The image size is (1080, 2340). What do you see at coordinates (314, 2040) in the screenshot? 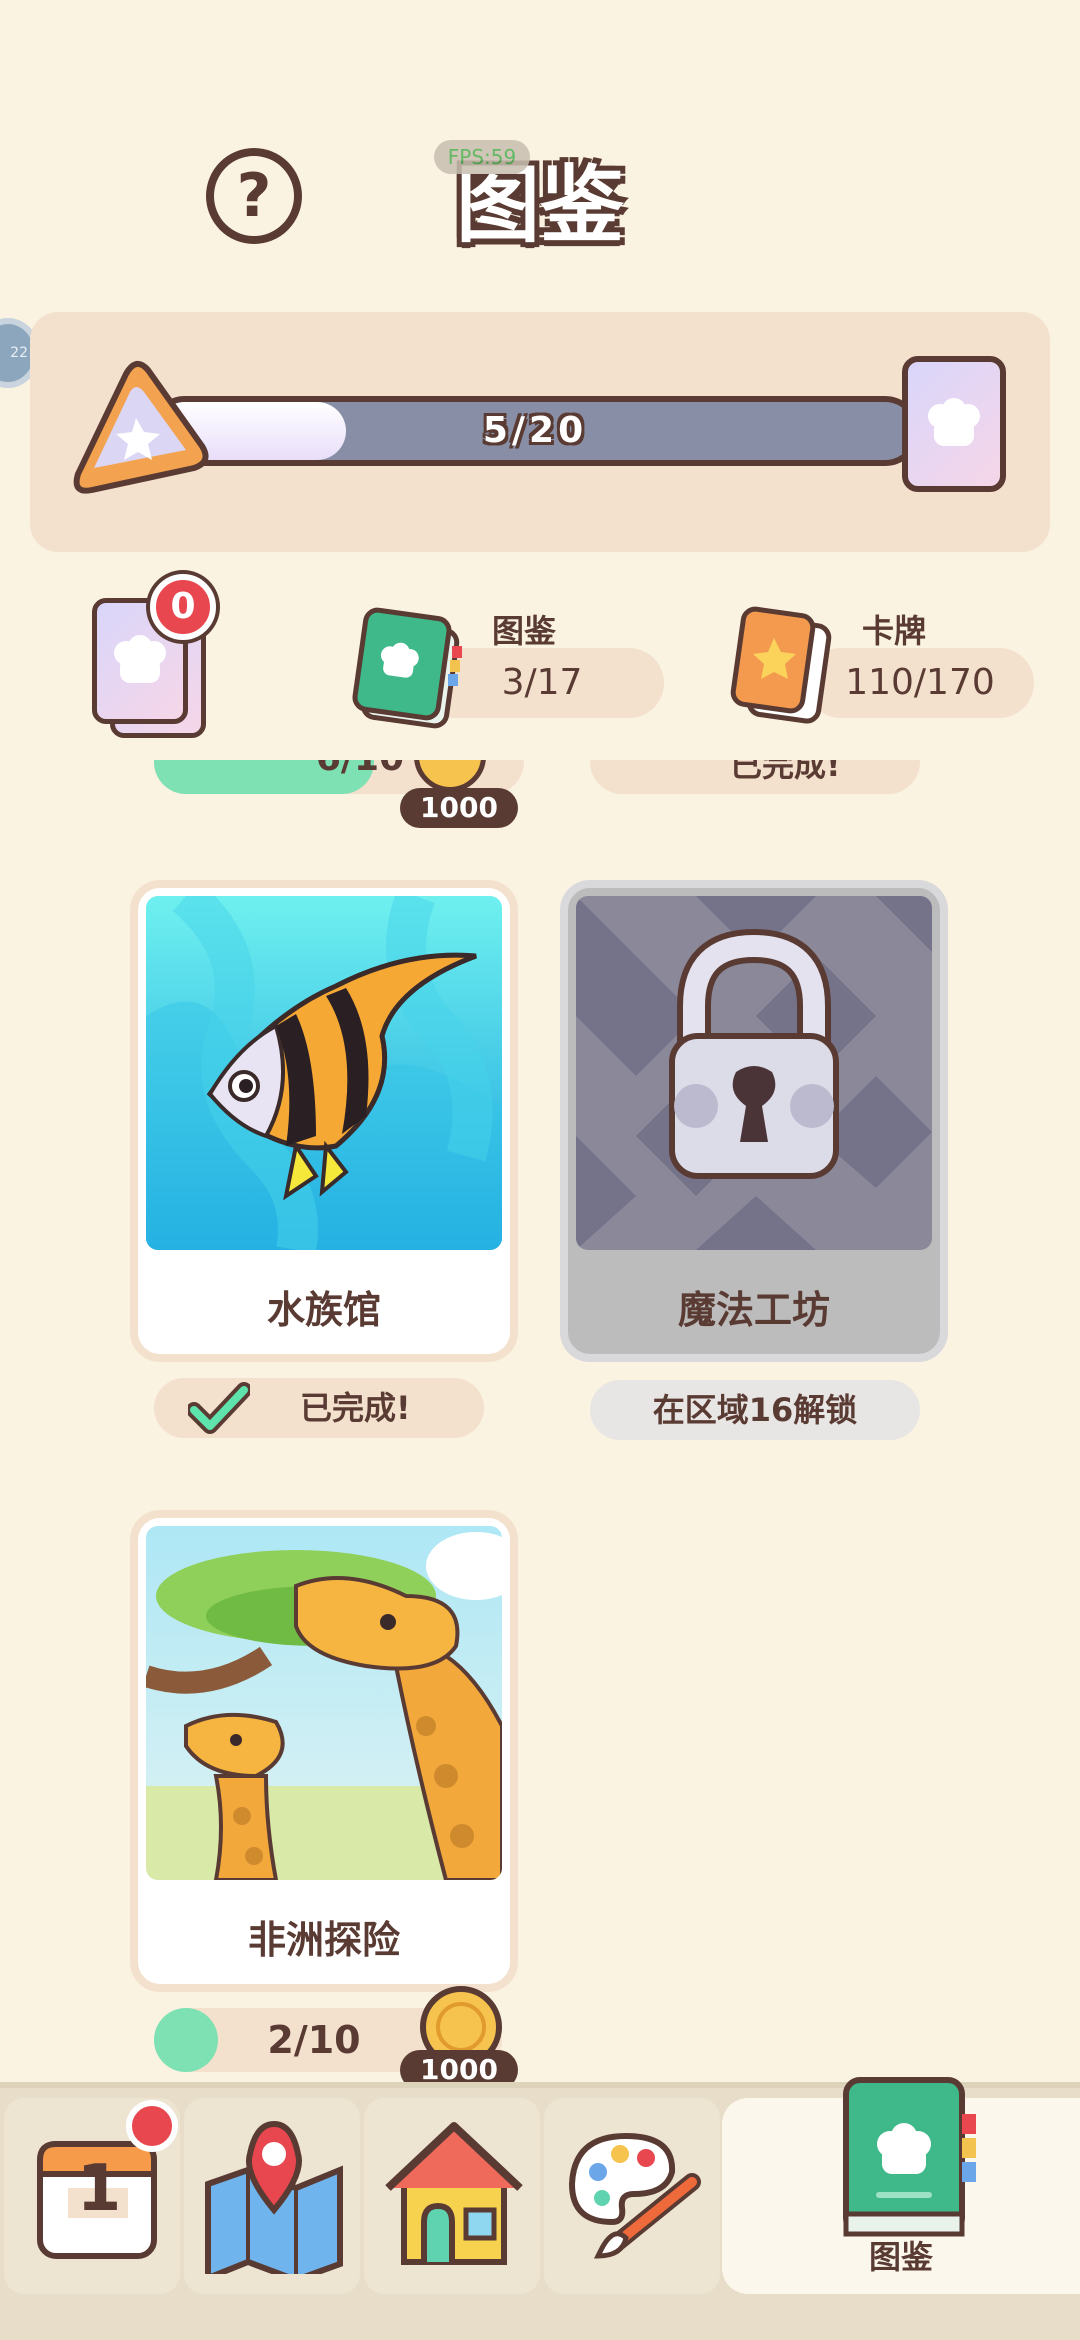
I see `level-progress-text: 2/10` at bounding box center [314, 2040].